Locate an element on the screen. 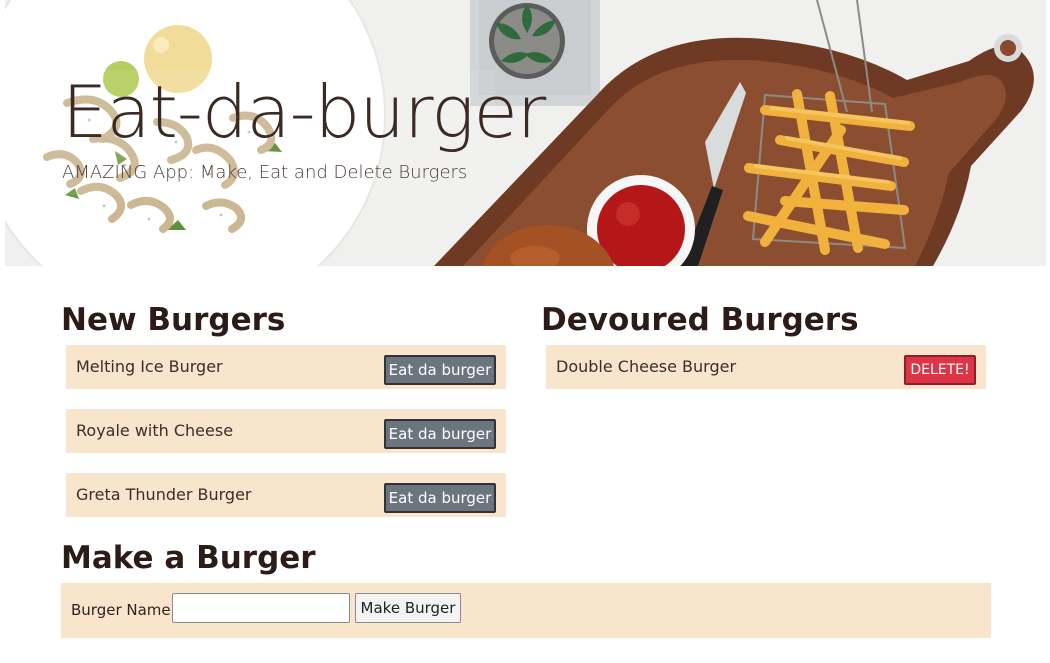 The width and height of the screenshot is (1050, 663). burger-name: Royale with Cheese is located at coordinates (155, 430).